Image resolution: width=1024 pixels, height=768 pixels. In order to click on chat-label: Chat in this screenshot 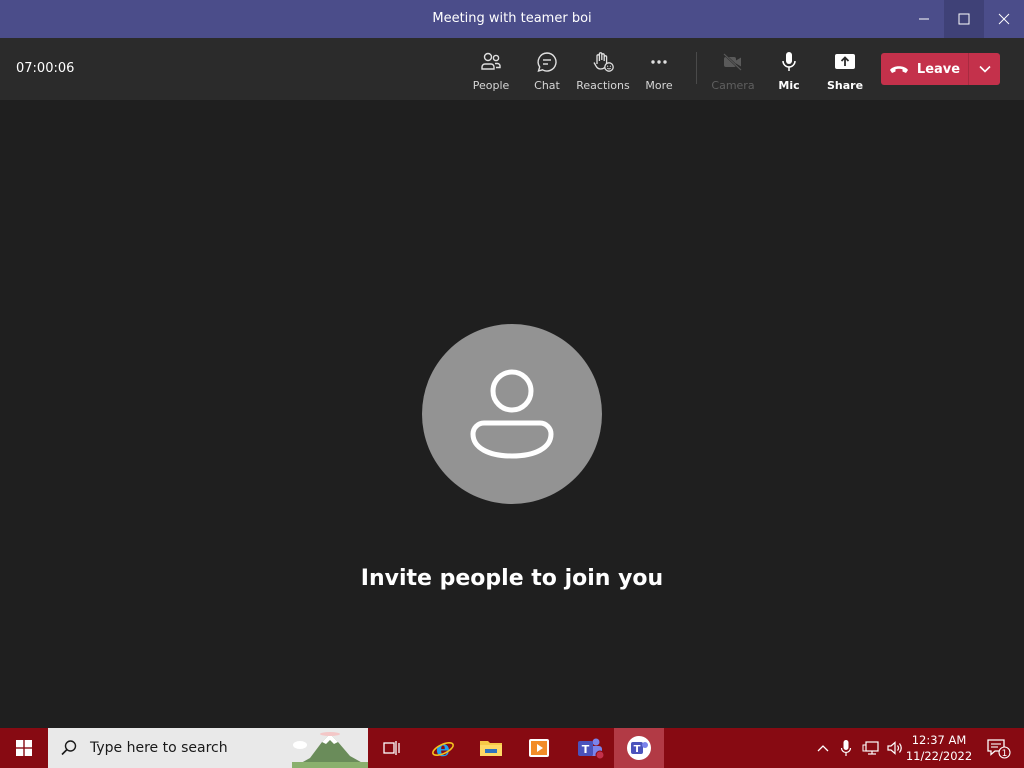, I will do `click(547, 85)`.